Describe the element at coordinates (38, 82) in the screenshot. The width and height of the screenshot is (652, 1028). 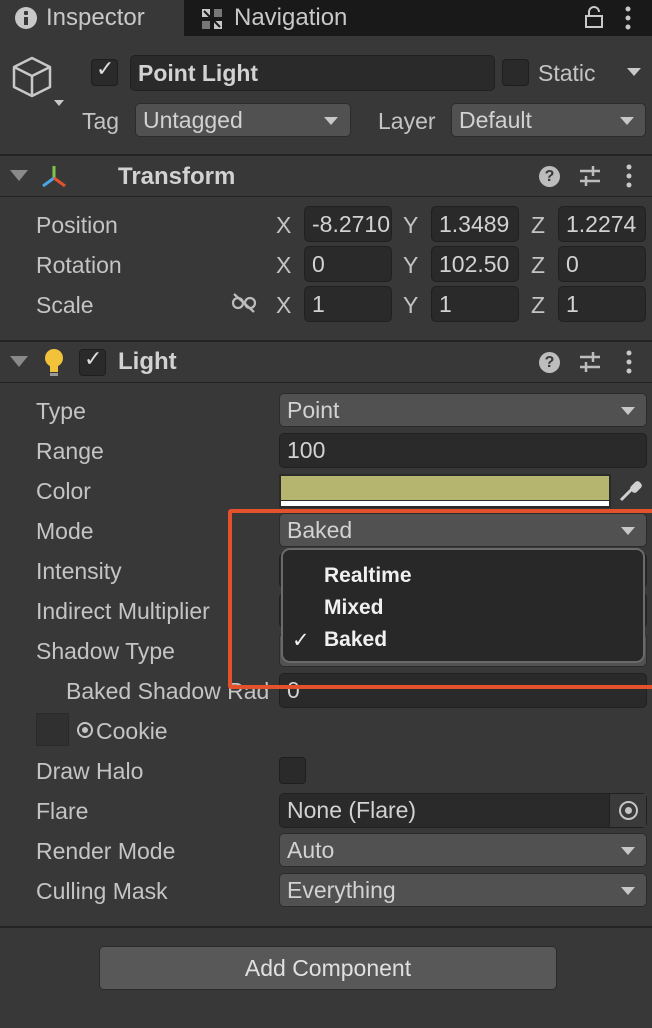
I see `gameobject-cube-icon` at that location.